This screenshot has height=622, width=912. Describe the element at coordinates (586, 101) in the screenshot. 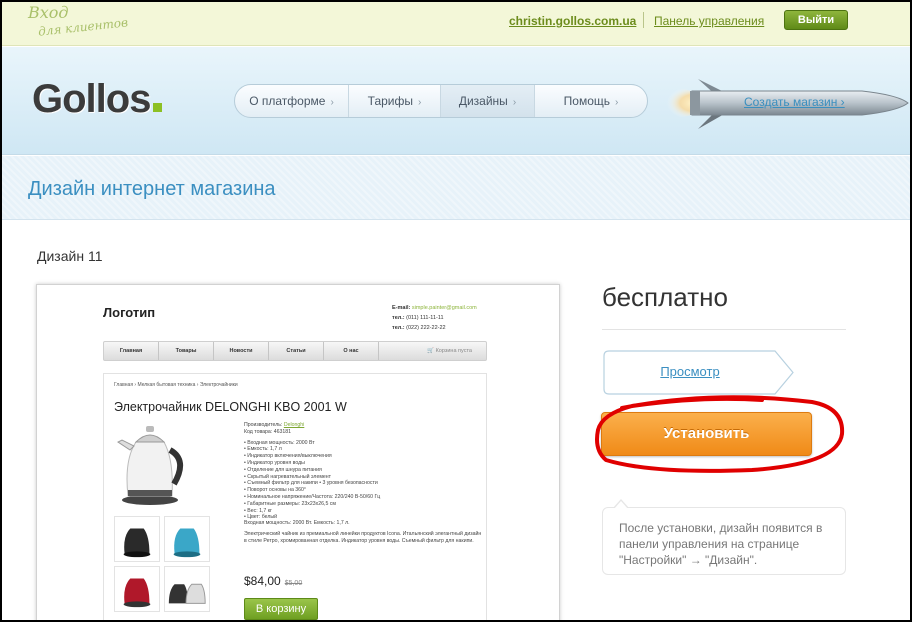

I see `nav-item-label: Помощь` at that location.